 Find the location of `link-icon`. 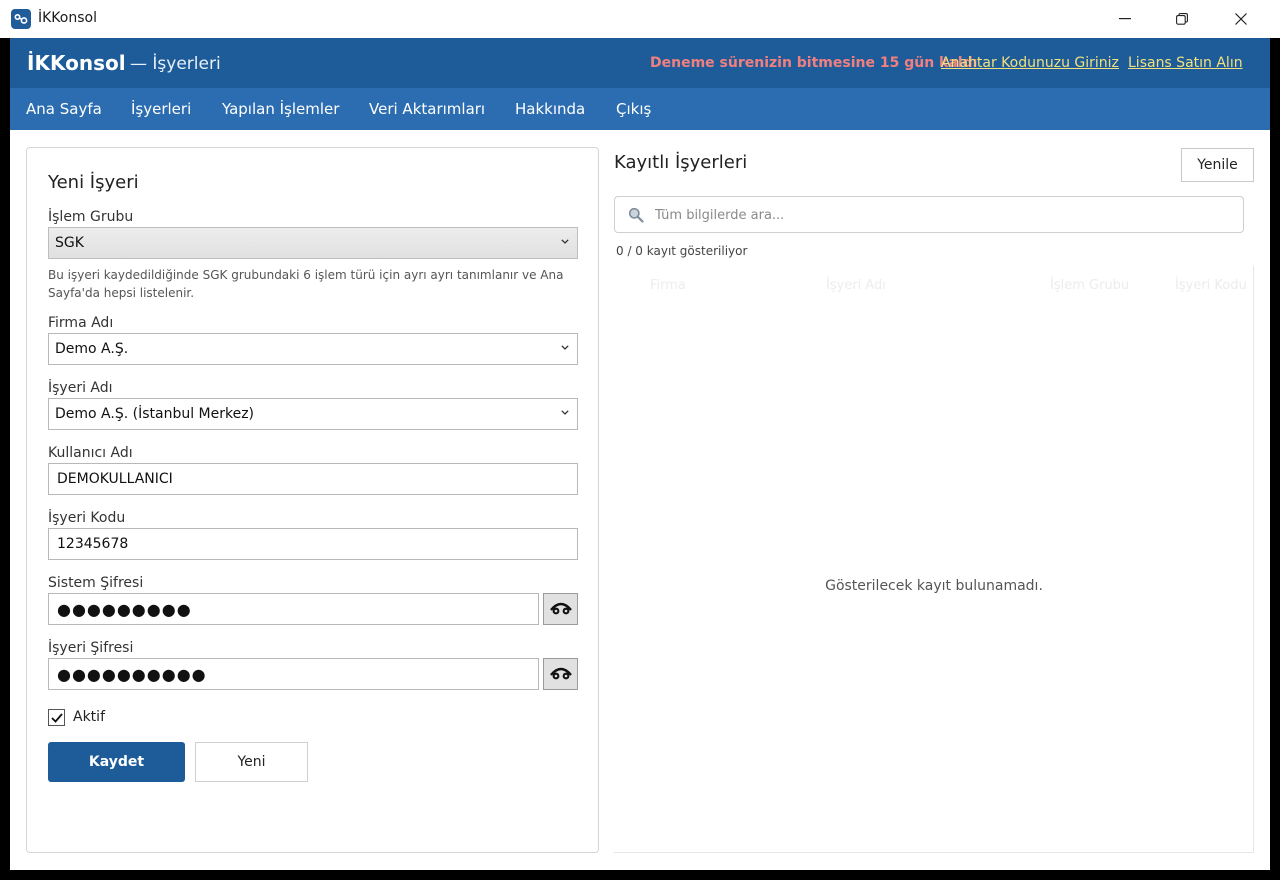

link-icon is located at coordinates (21, 19).